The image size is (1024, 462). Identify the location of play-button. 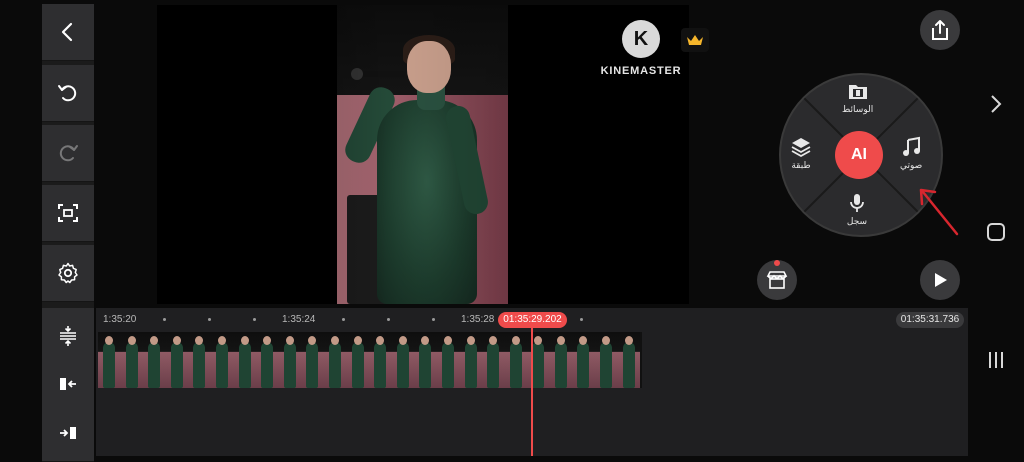
(940, 280).